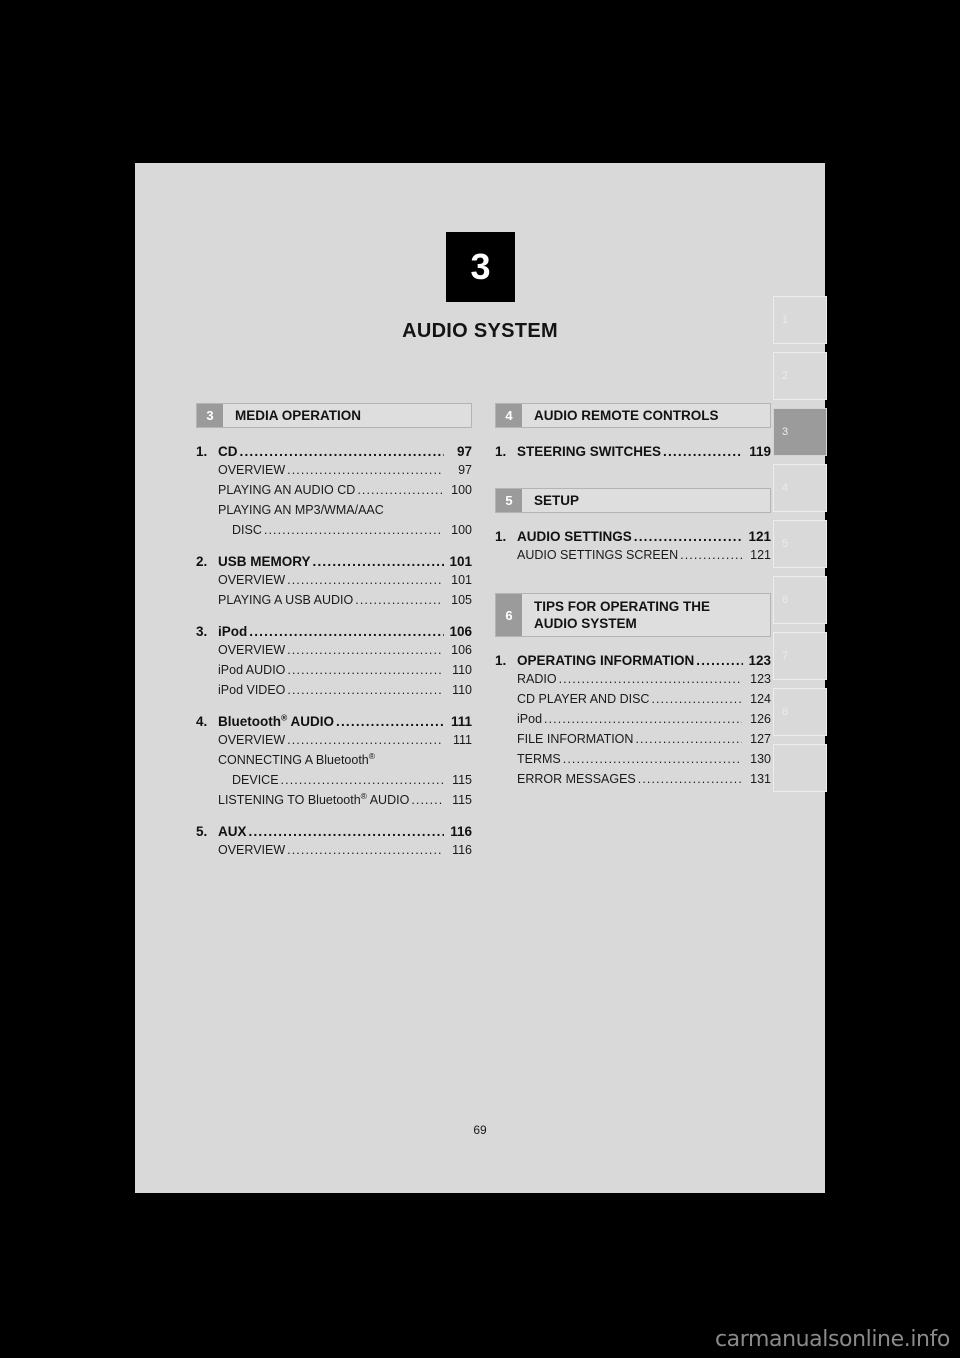  I want to click on chapter-tab-2: 2, so click(800, 376).